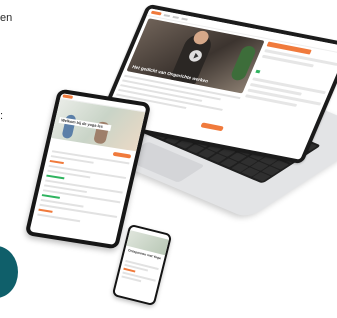 This screenshot has width=337, height=318. Describe the element at coordinates (212, 127) in the screenshot. I see `cta-button` at that location.